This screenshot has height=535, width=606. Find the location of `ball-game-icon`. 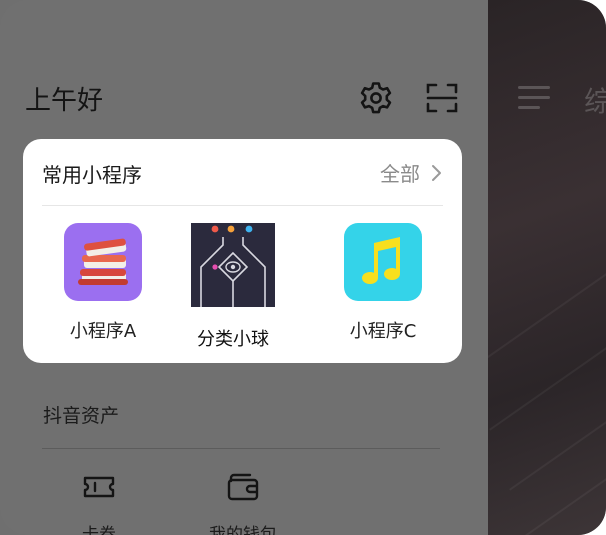

ball-game-icon is located at coordinates (233, 265).